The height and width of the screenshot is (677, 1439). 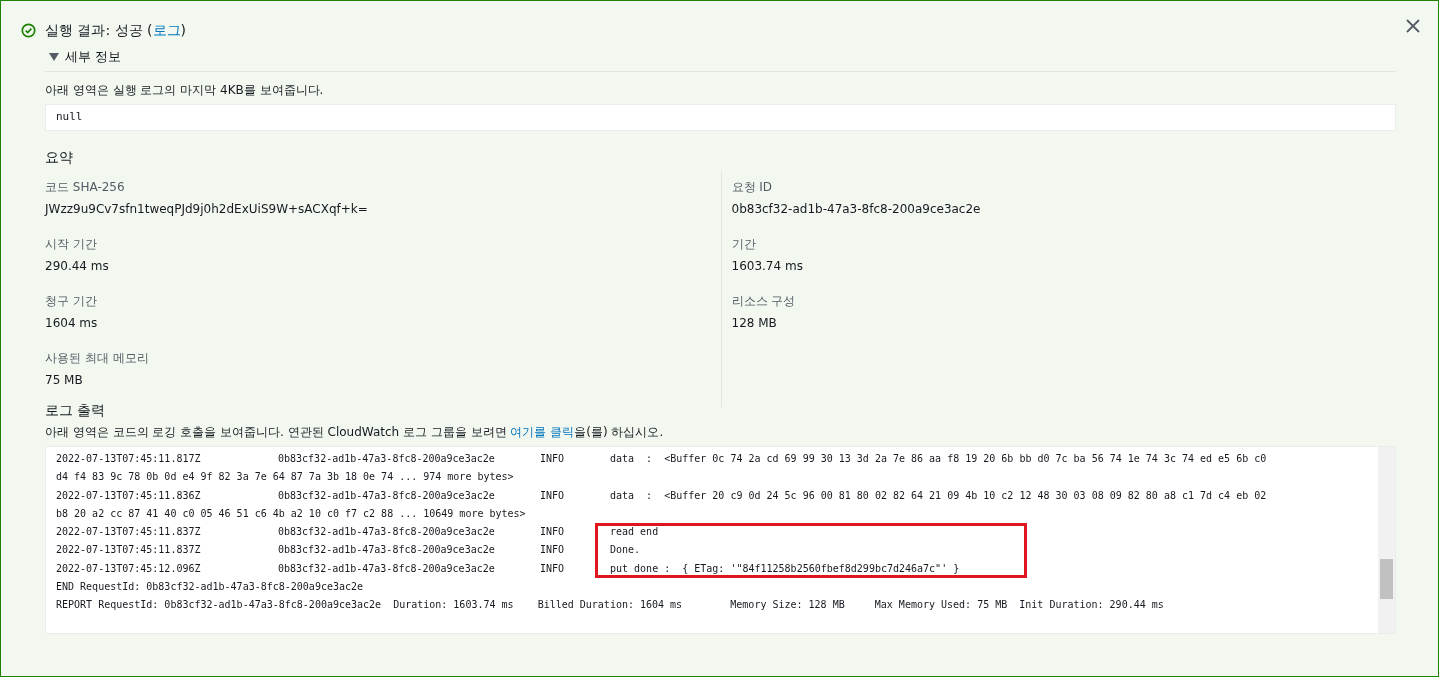 I want to click on log-line: b8 20 a2 cc 87 41 40 c0 05 46 51 c6 4b a2 10 c0 f7 c2 88 ... 10649 more bytes>, so click(x=291, y=513).